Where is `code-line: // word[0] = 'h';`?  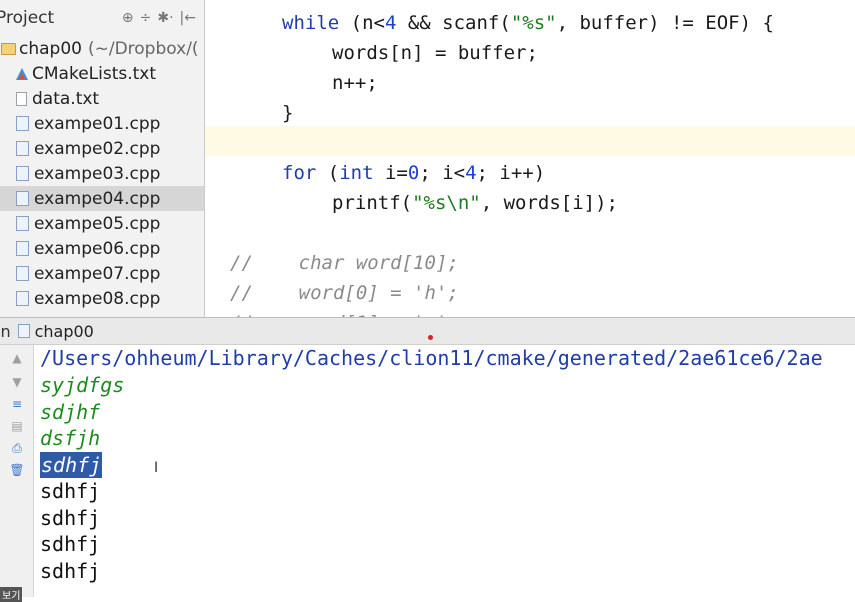 code-line: // word[0] = 'h'; is located at coordinates (344, 293).